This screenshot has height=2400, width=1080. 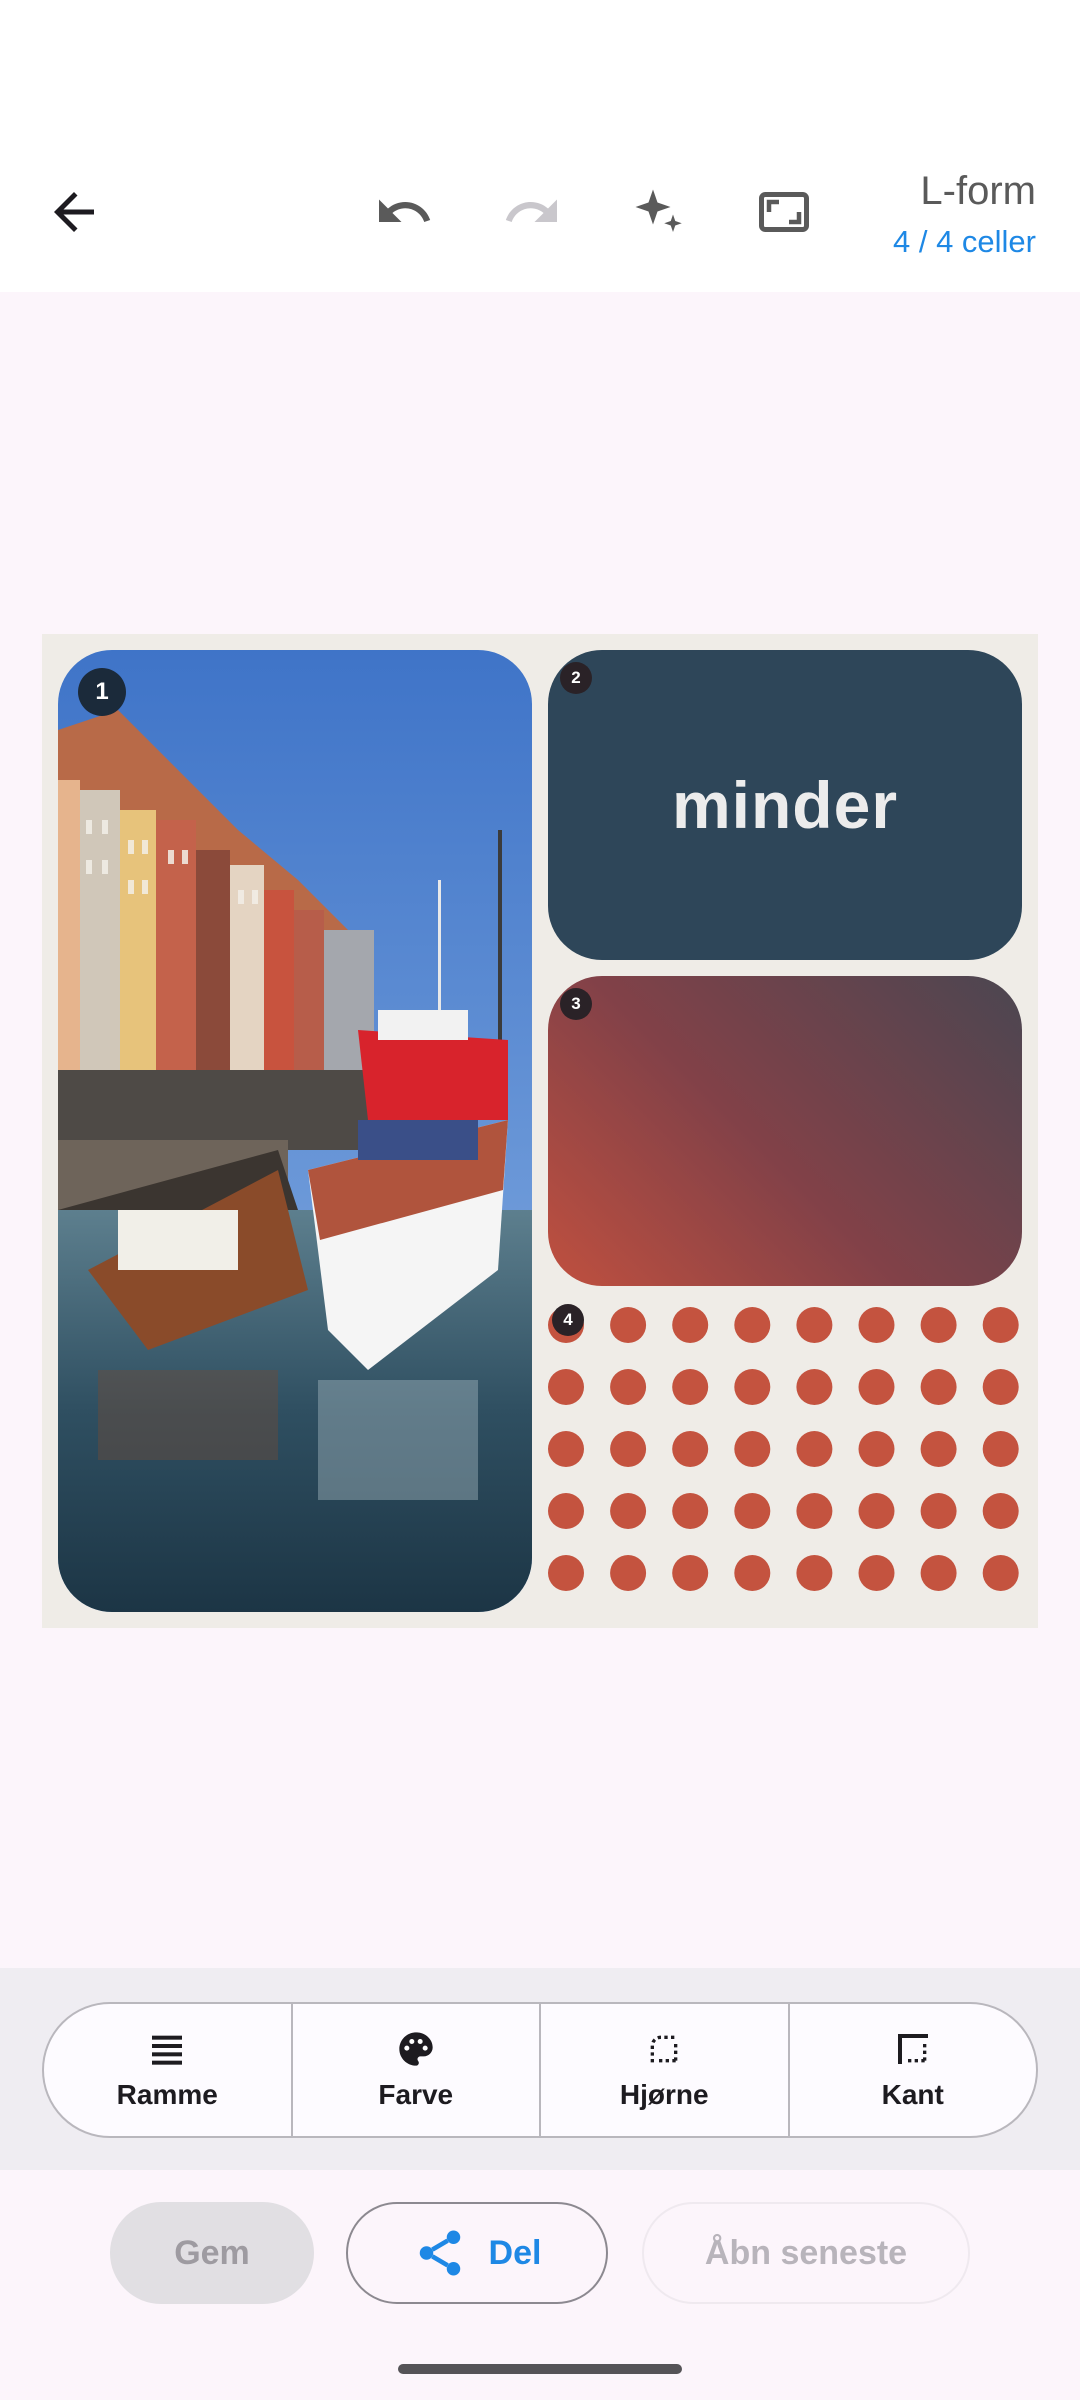 I want to click on frame-lines-icon, so click(x=167, y=2050).